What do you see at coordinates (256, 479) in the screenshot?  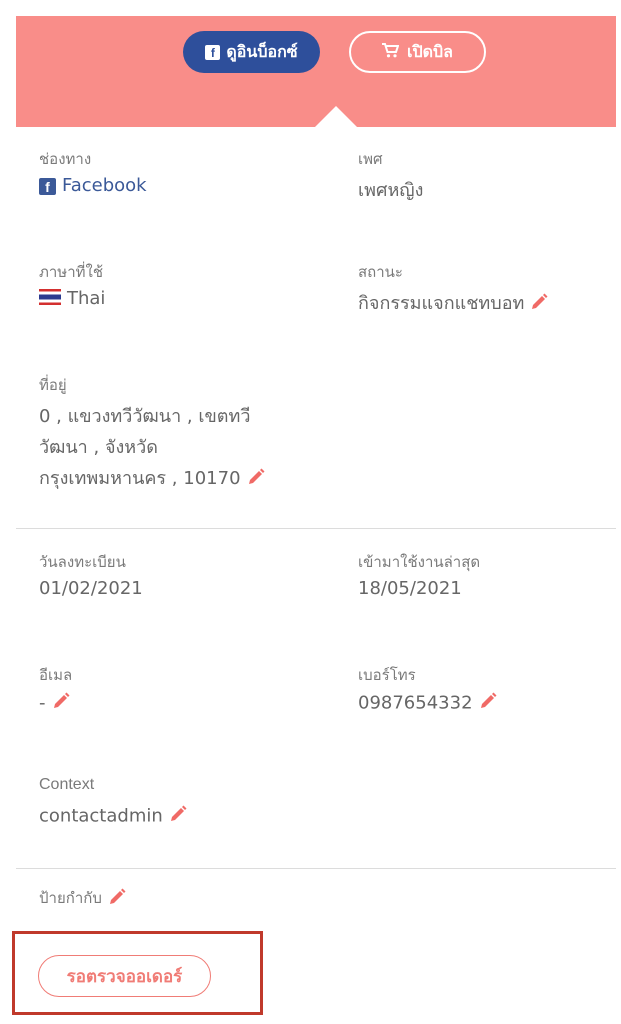 I see `edit-address-pencil-icon` at bounding box center [256, 479].